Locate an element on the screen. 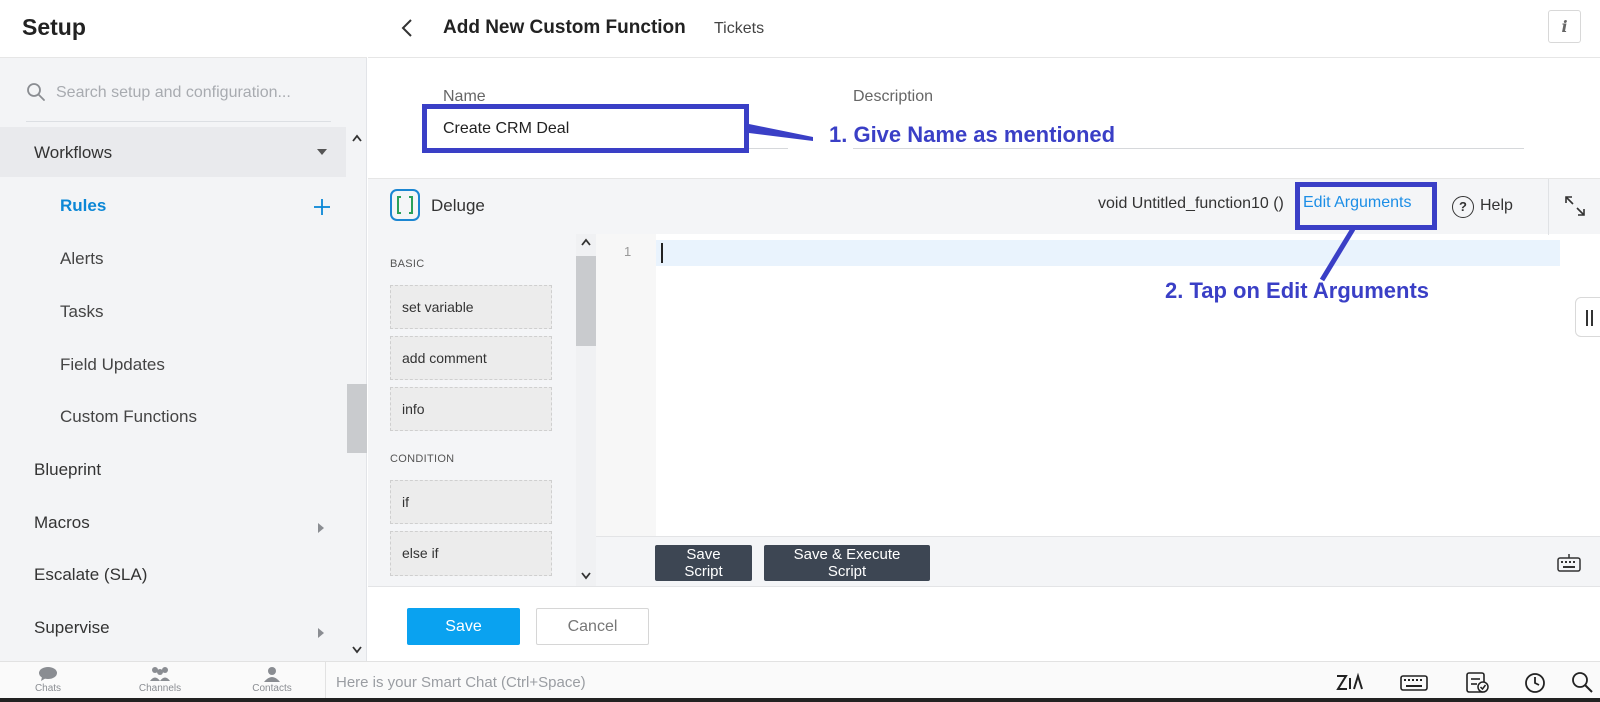 This screenshot has height=702, width=1600. toolbar-divider is located at coordinates (1548, 207).